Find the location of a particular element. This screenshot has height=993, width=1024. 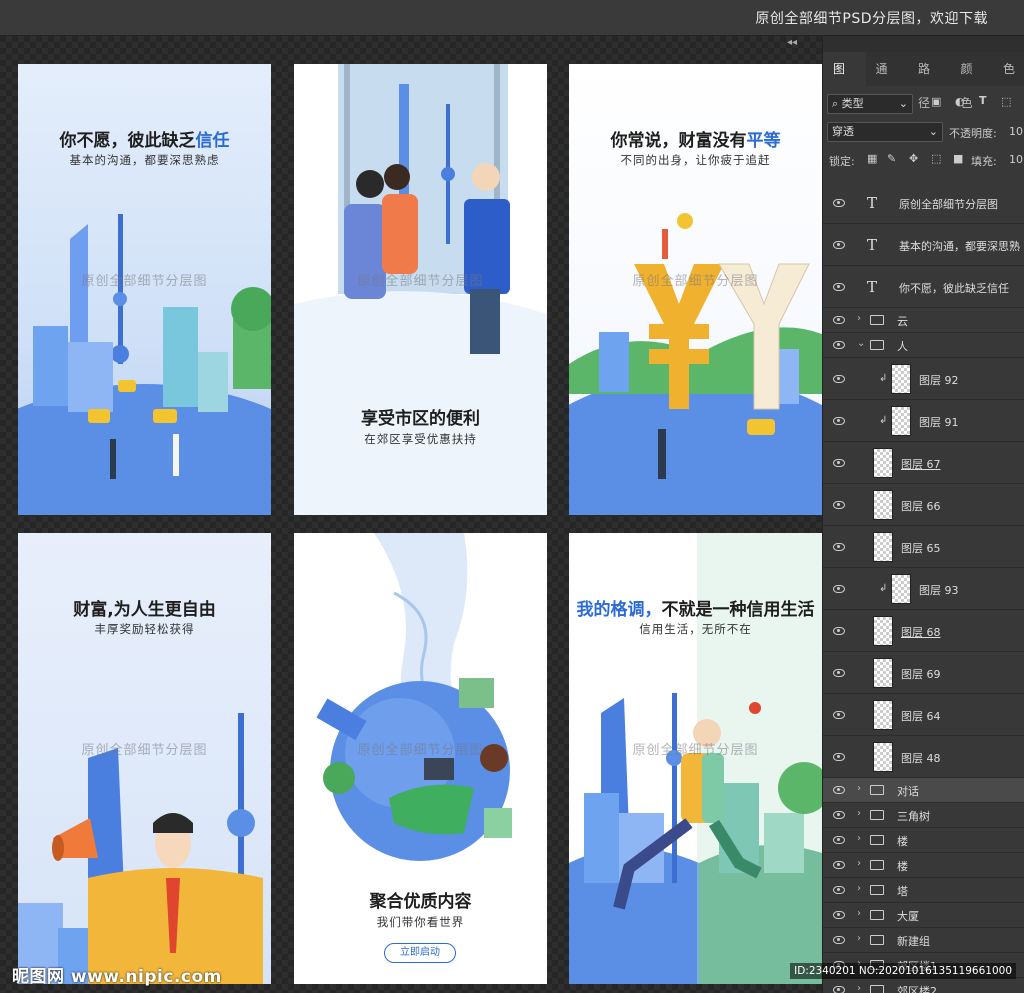

layer-group-row: › 云 is located at coordinates (923, 320).